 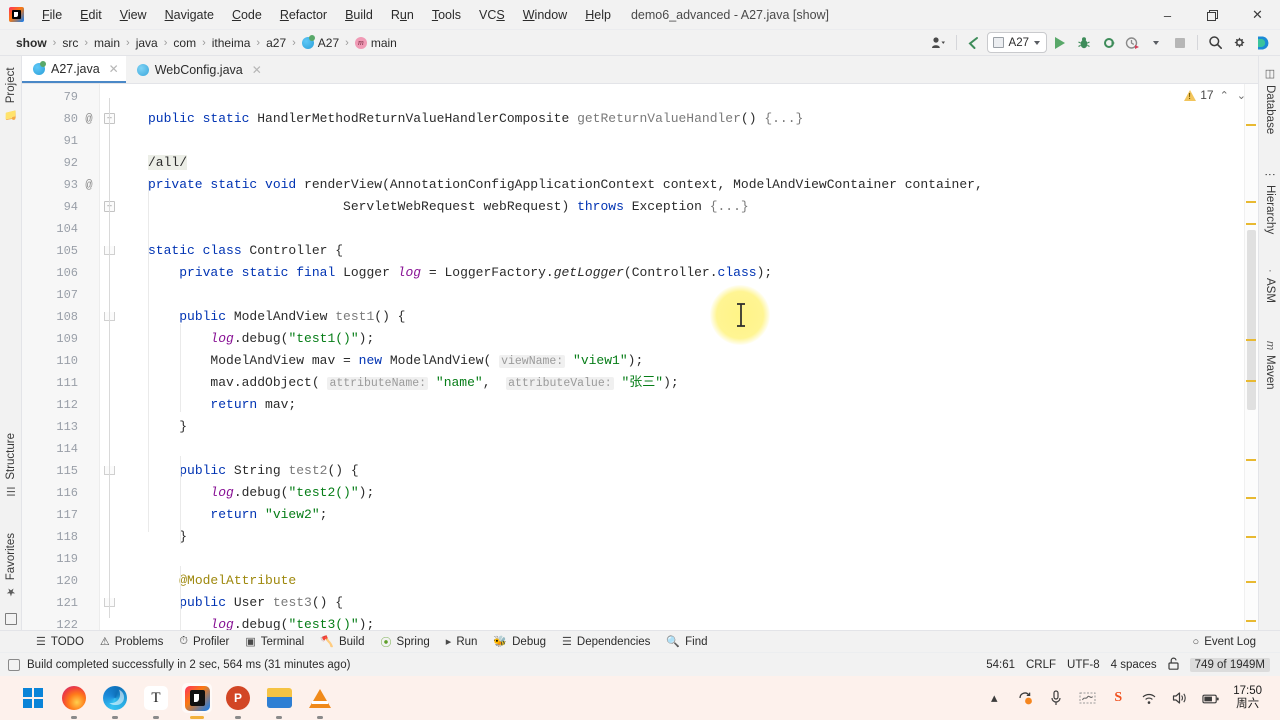 What do you see at coordinates (1263, 42) in the screenshot?
I see `ai-assistant-button` at bounding box center [1263, 42].